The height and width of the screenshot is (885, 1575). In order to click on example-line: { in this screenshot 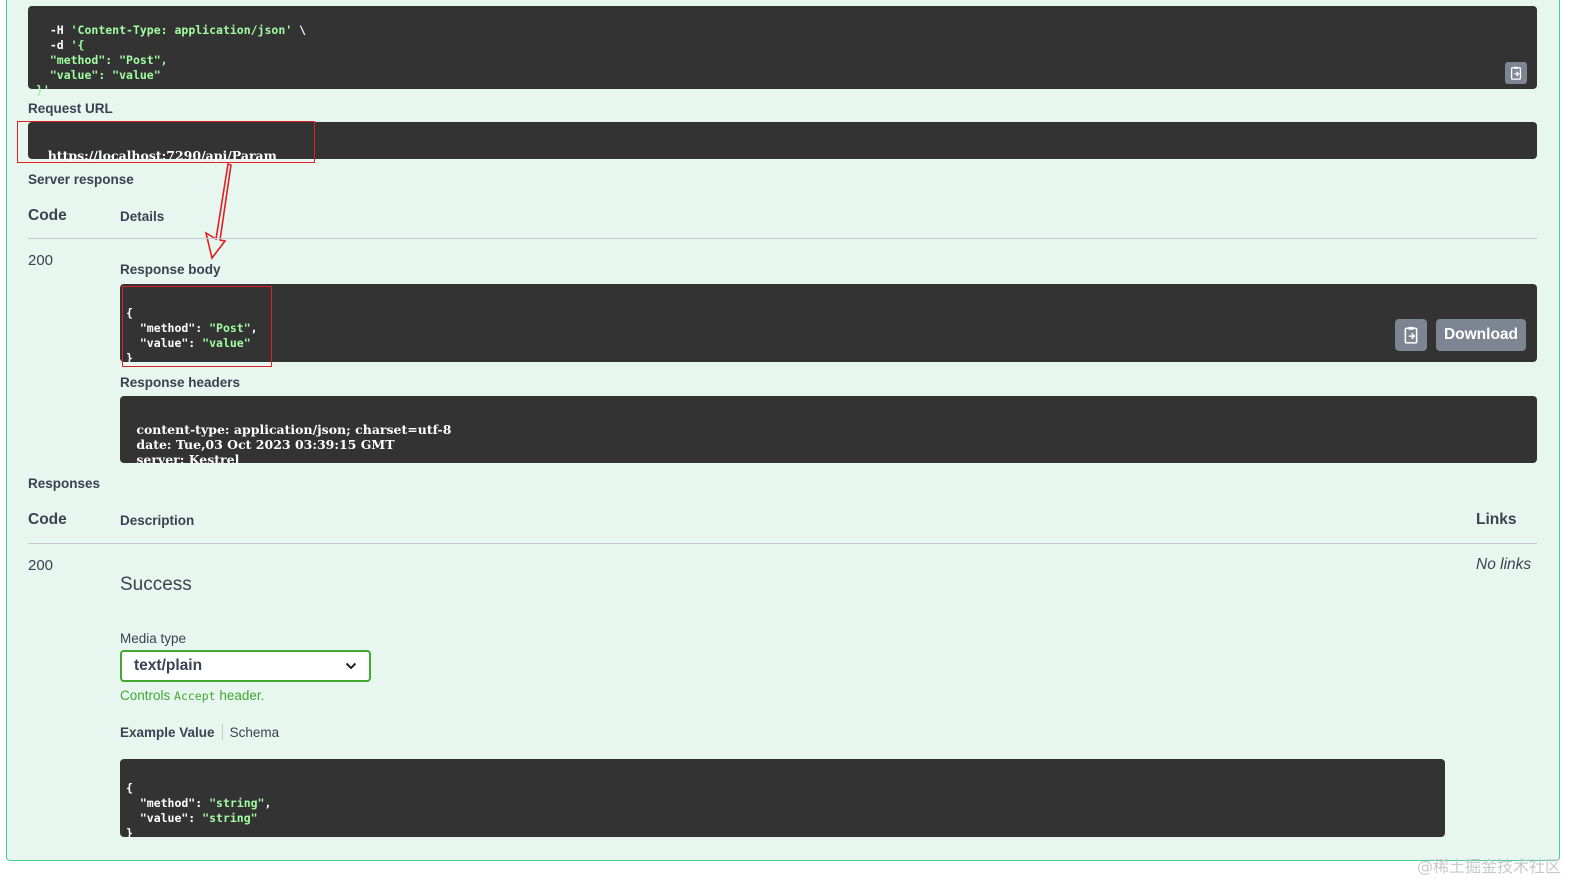, I will do `click(129, 788)`.